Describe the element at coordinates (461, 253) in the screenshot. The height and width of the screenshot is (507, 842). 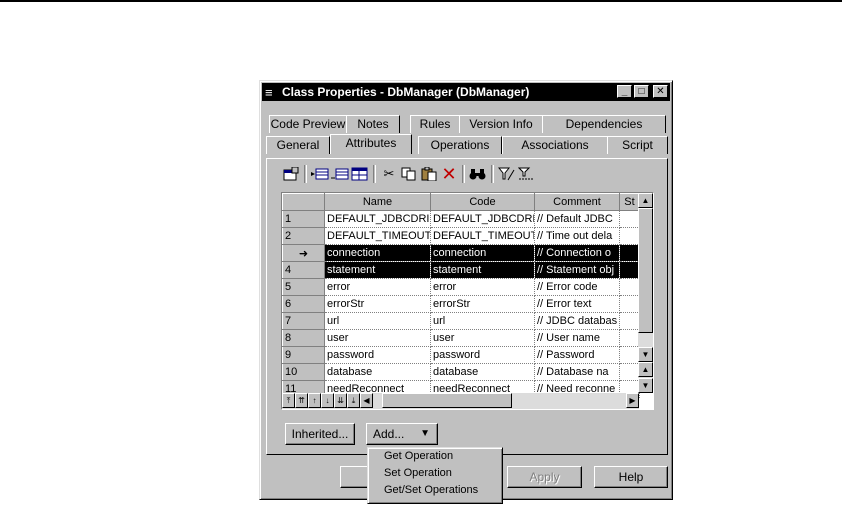
I see `table-row-selected-current: ➜ connection connection // Connection o` at that location.